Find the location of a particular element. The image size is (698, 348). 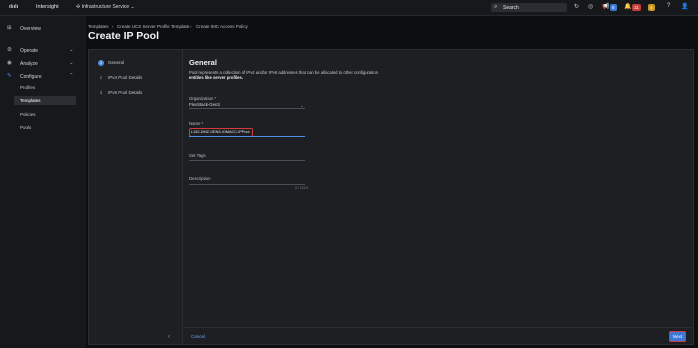

sidebar-item-label: Overview is located at coordinates (30, 29).